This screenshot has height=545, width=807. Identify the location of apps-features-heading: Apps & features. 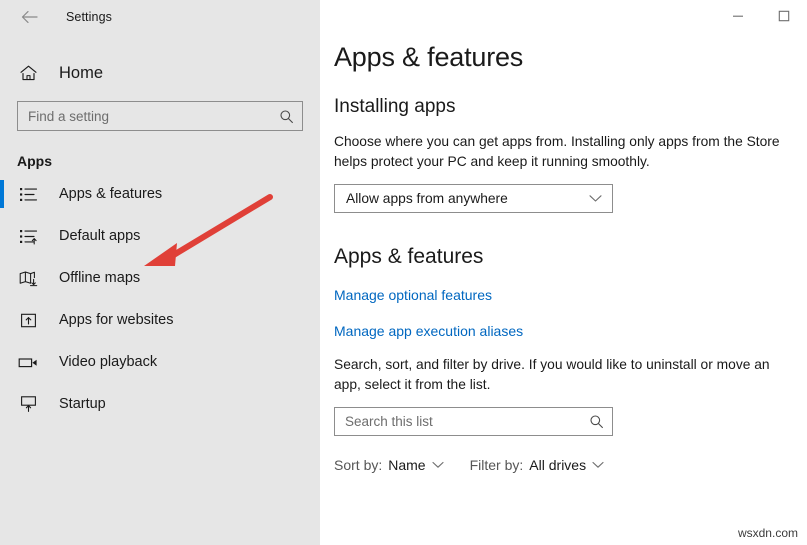
(409, 257).